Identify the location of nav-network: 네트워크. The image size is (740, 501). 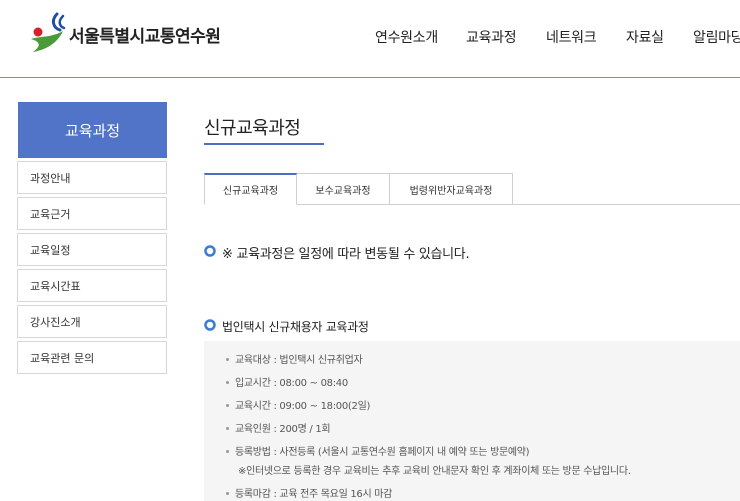
(571, 37).